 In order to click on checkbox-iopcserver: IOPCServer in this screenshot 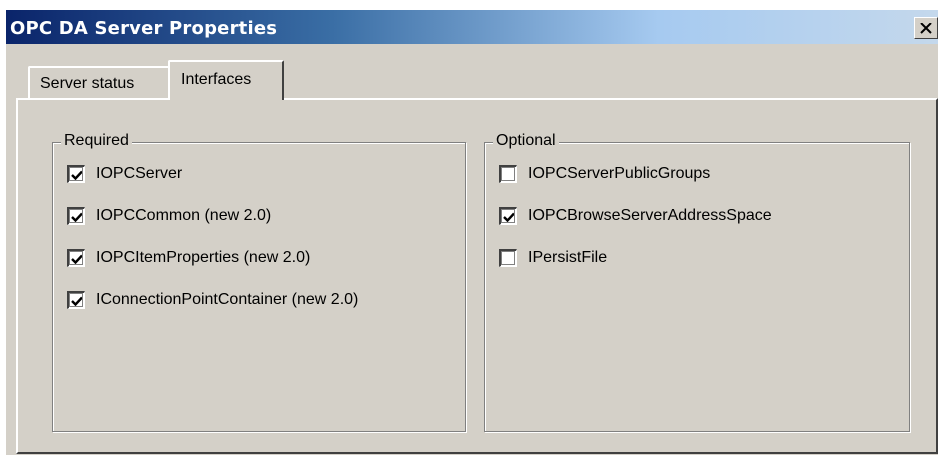, I will do `click(124, 174)`.